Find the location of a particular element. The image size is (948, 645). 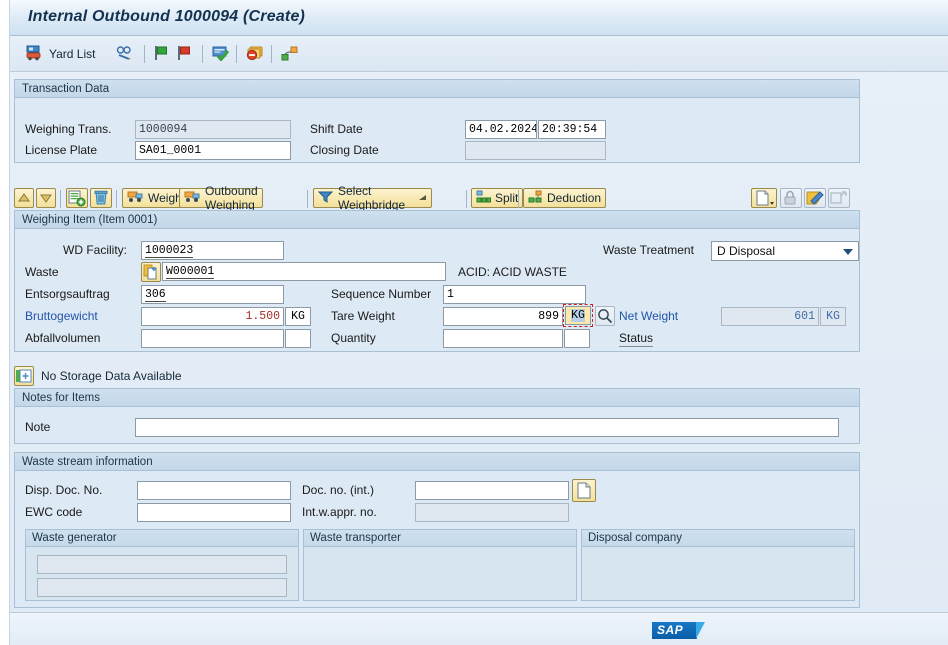

page-title: Internal Outbound 1000094 (Create) is located at coordinates (167, 16).